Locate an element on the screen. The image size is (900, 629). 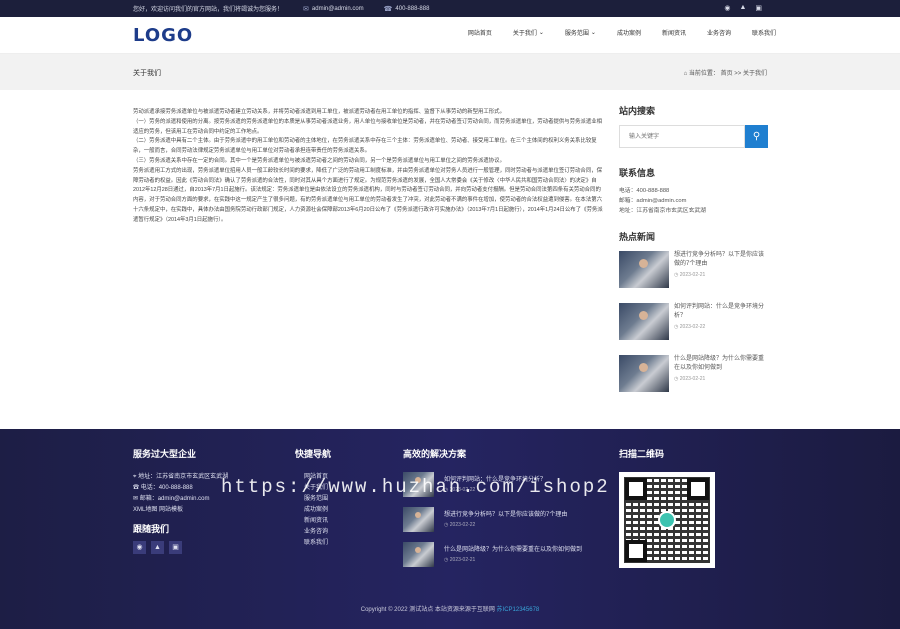
qr-logo-icon is located at coordinates (667, 520).